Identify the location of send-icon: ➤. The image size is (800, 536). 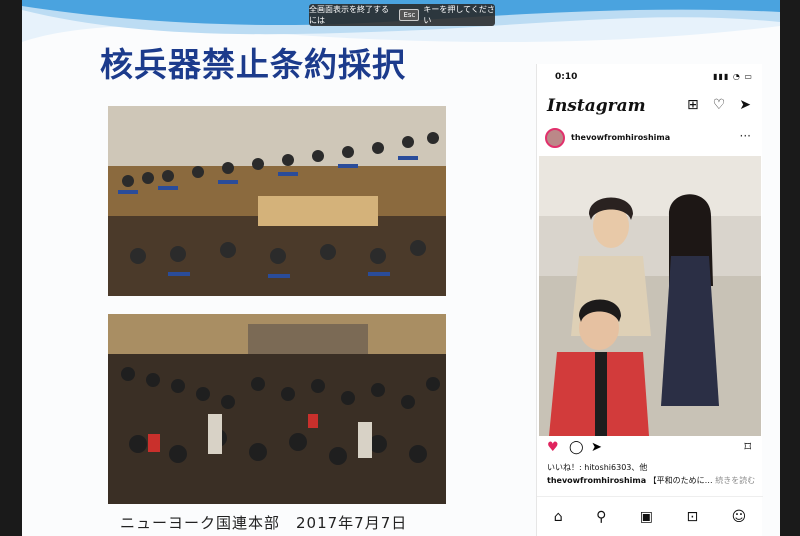
(745, 105).